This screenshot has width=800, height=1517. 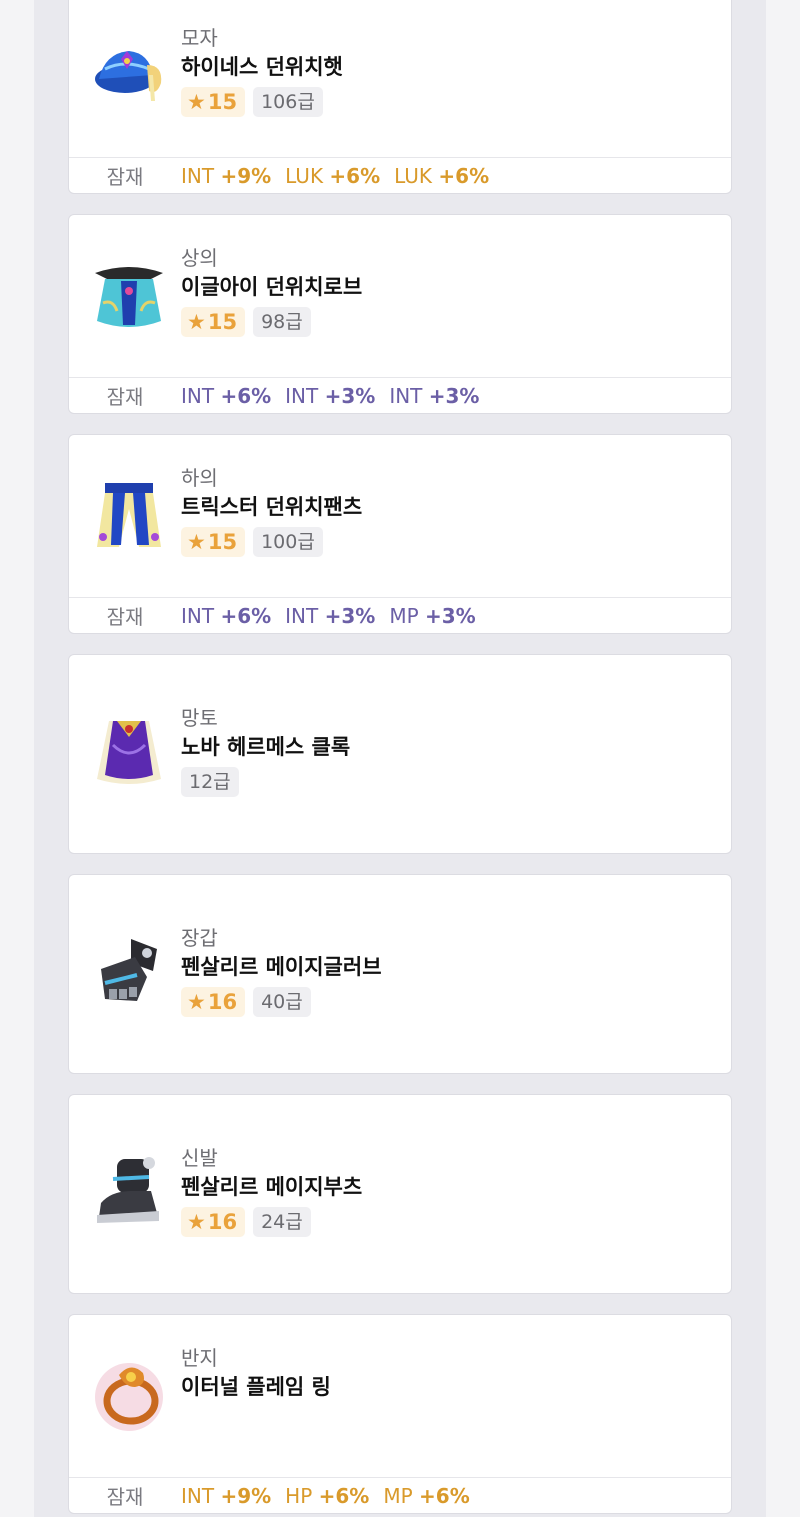 I want to click on item-slot: 상의, so click(x=199, y=258).